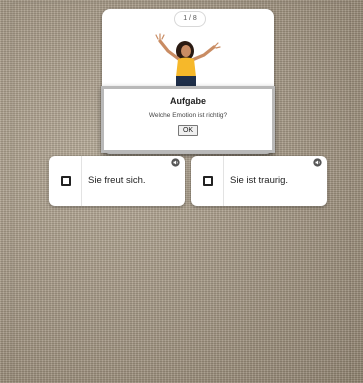 The height and width of the screenshot is (383, 363). I want to click on answer-label: Sie ist traurig., so click(259, 180).